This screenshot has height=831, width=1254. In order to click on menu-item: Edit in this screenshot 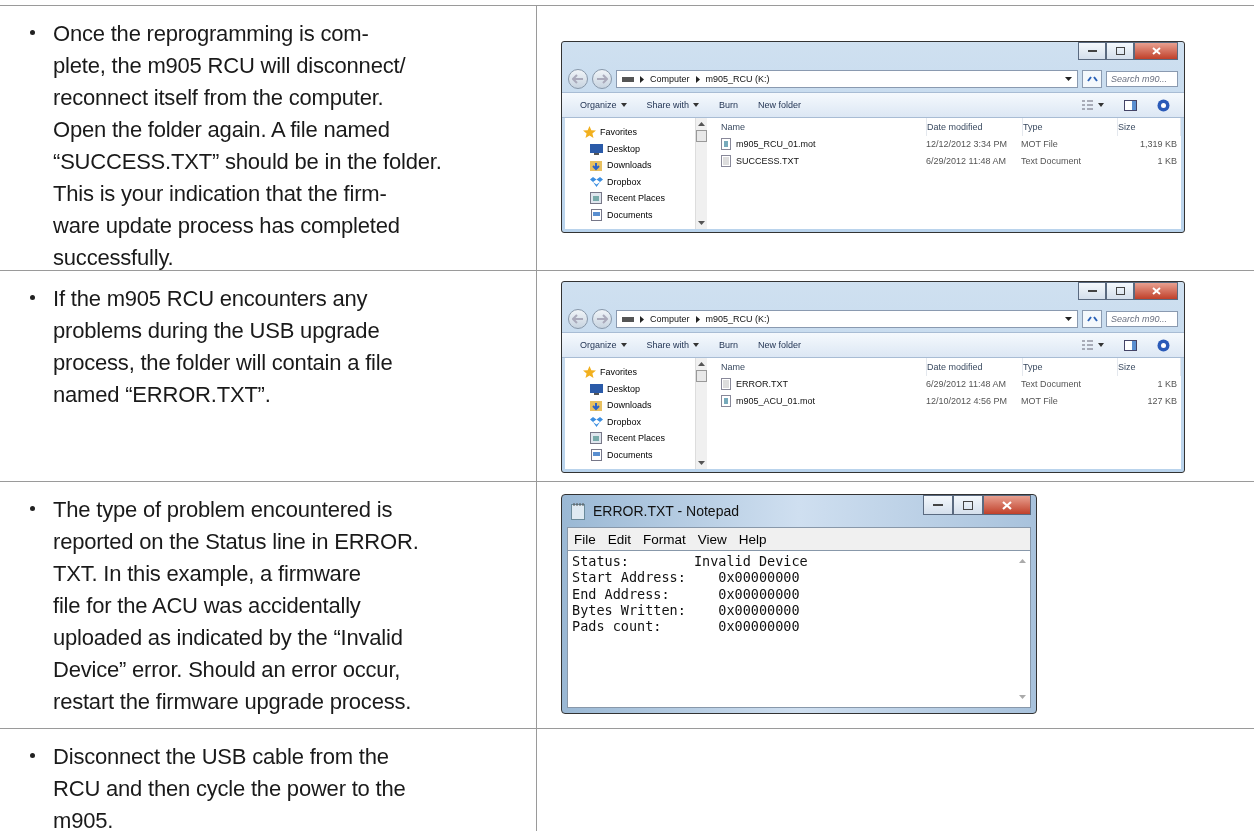, I will do `click(619, 539)`.